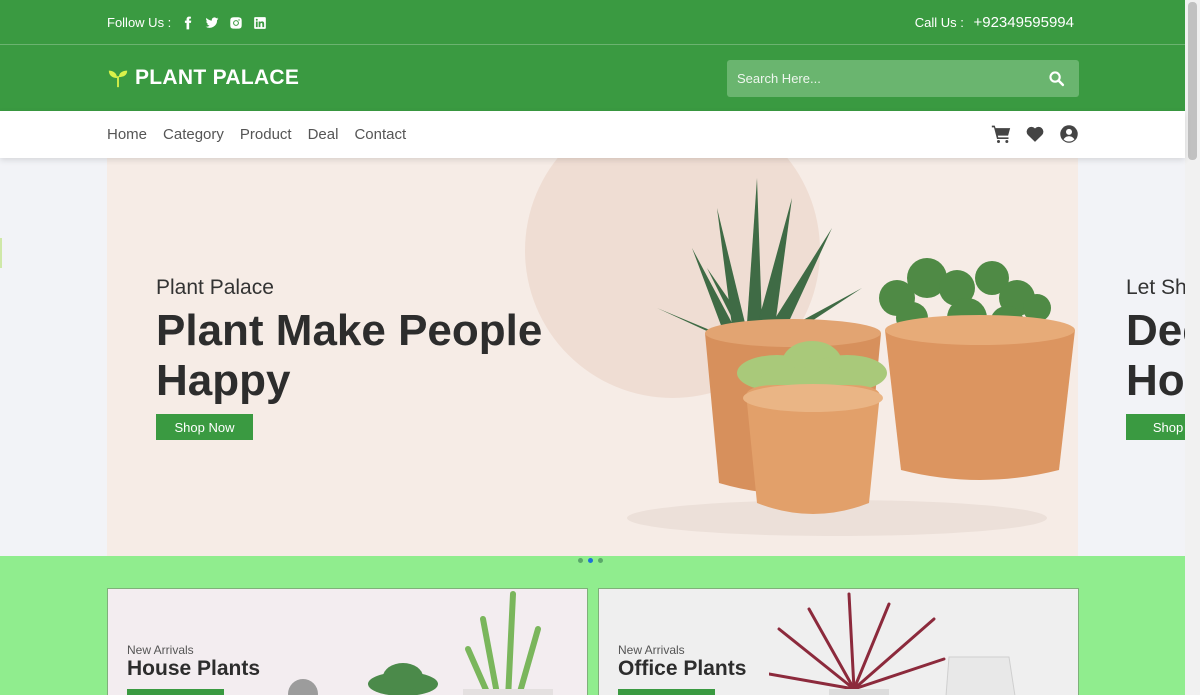 Image resolution: width=1200 pixels, height=695 pixels. What do you see at coordinates (260, 23) in the screenshot?
I see `linkedin-icon` at bounding box center [260, 23].